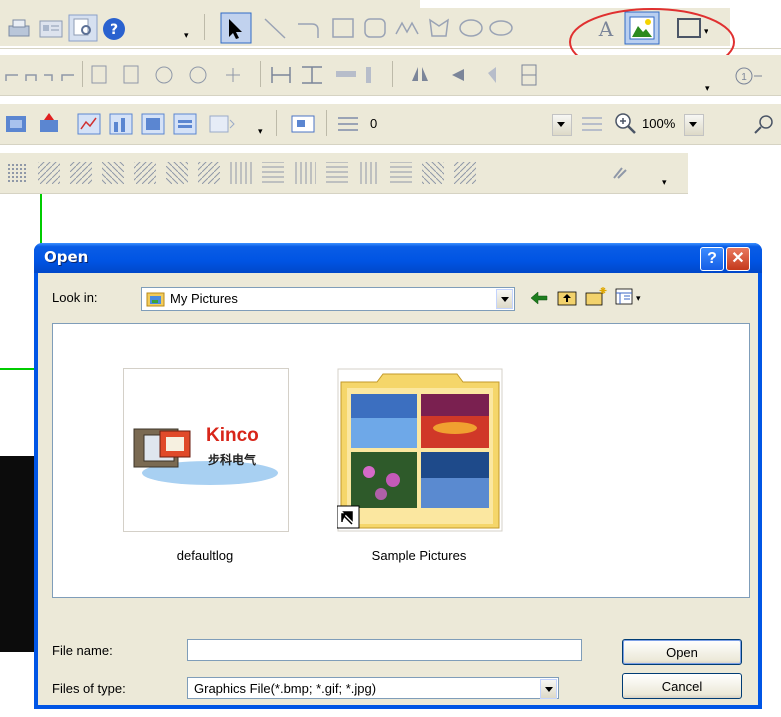 Image resolution: width=781 pixels, height=717 pixels. I want to click on files-of-type-label: Files of type:, so click(89, 688).